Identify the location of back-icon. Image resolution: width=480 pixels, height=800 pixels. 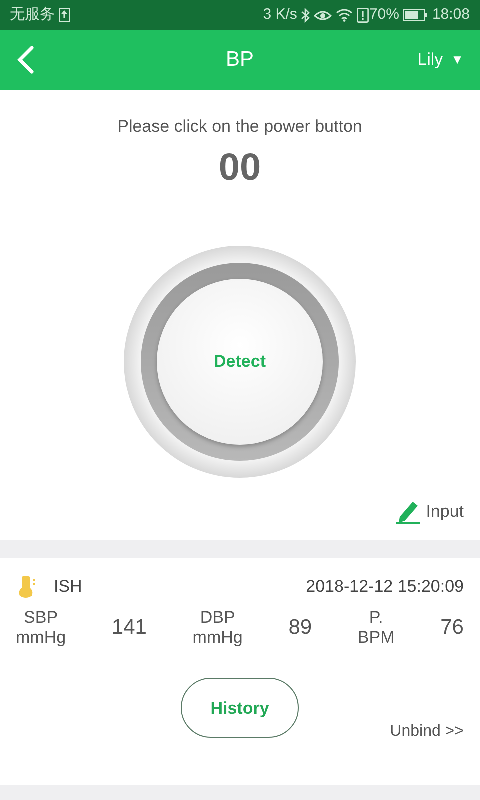
(26, 60).